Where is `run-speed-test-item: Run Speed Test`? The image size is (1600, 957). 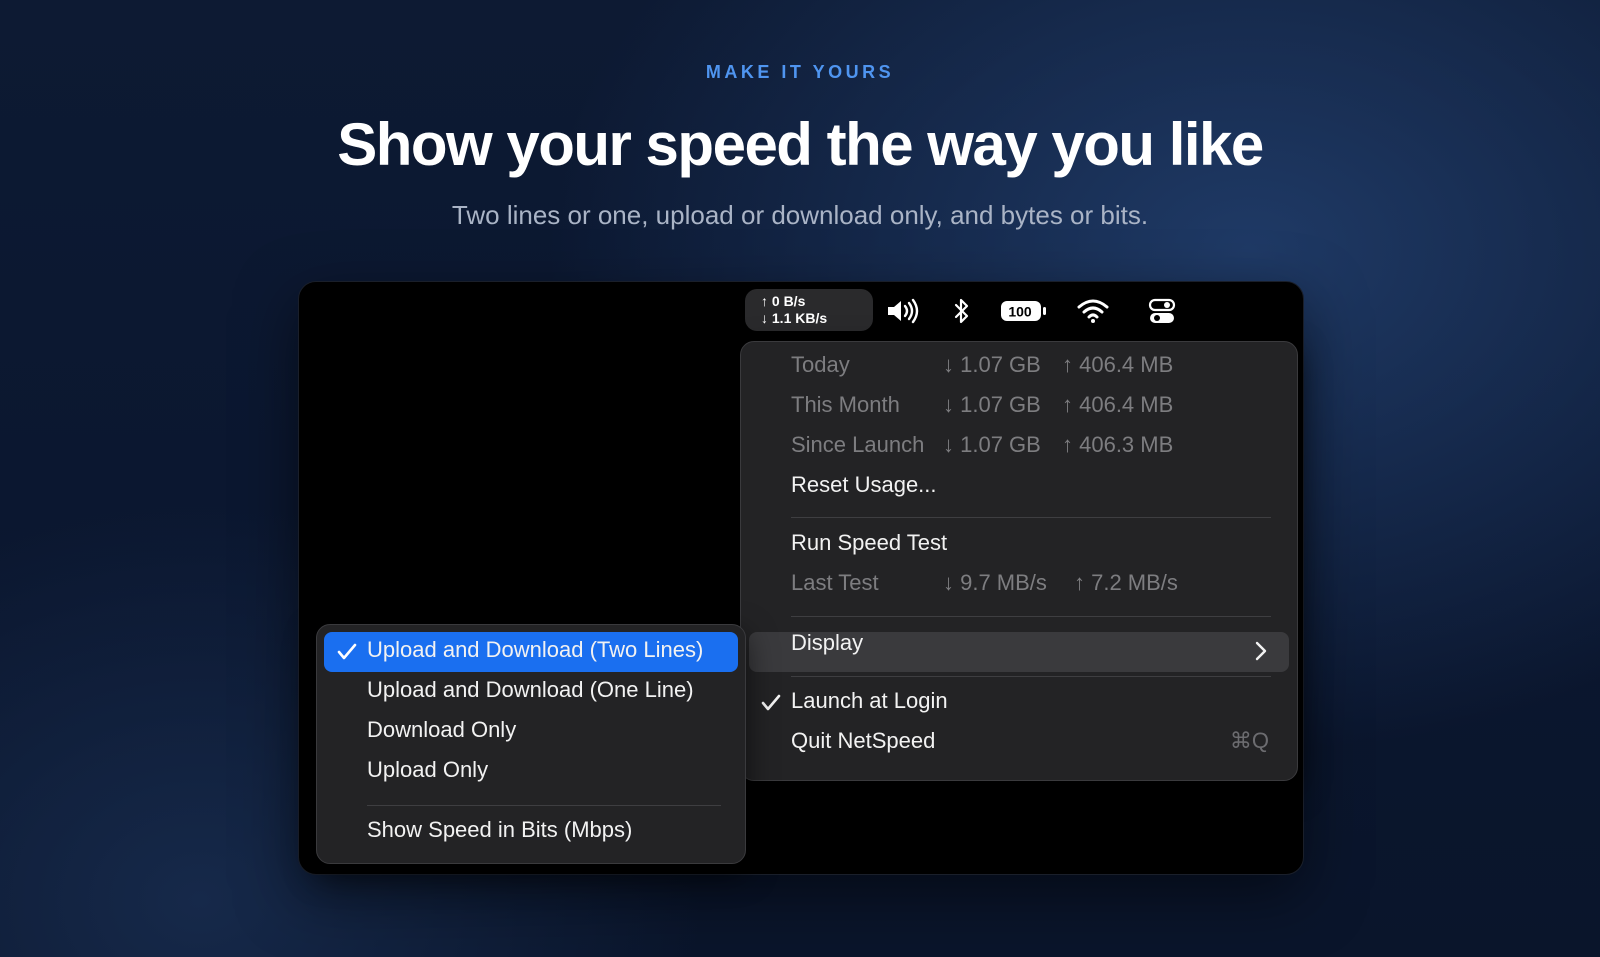
run-speed-test-item: Run Speed Test is located at coordinates (869, 543).